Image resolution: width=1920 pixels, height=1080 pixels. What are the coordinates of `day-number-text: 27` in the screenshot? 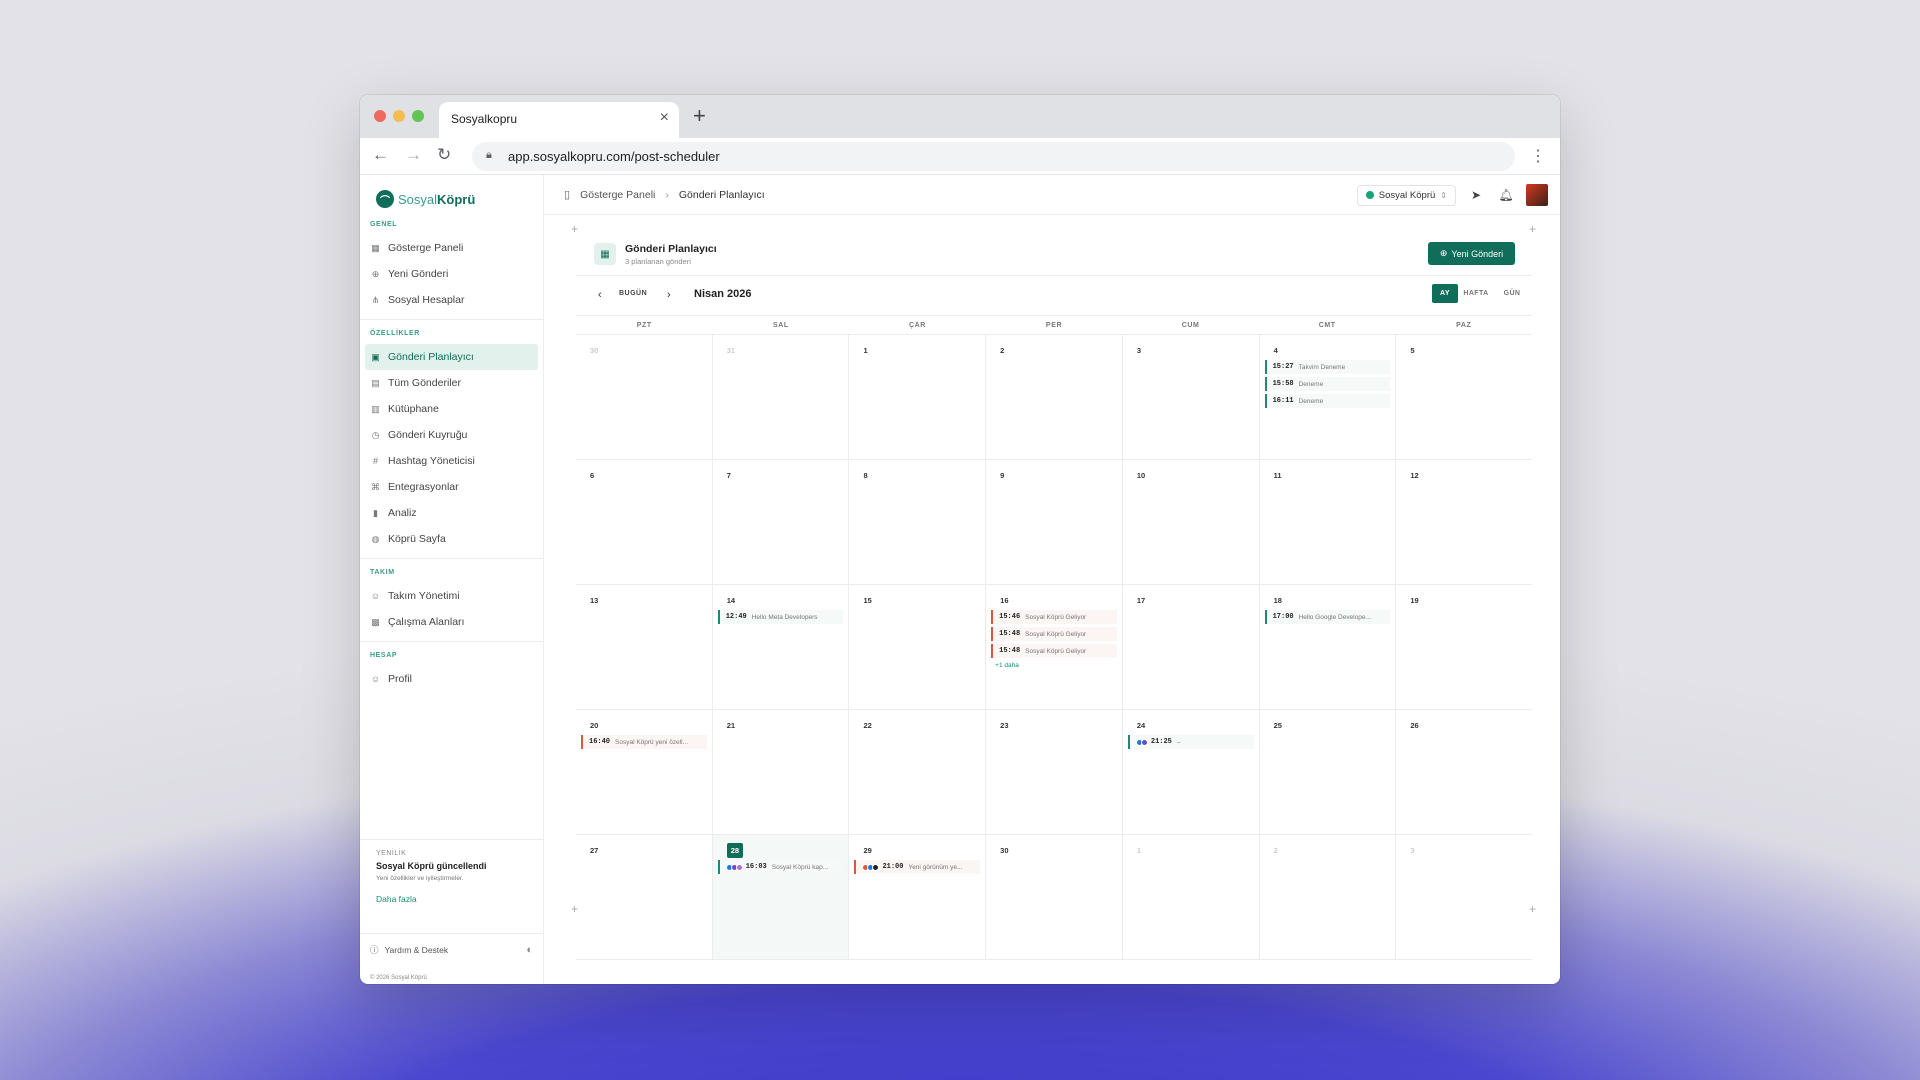 It's located at (594, 850).